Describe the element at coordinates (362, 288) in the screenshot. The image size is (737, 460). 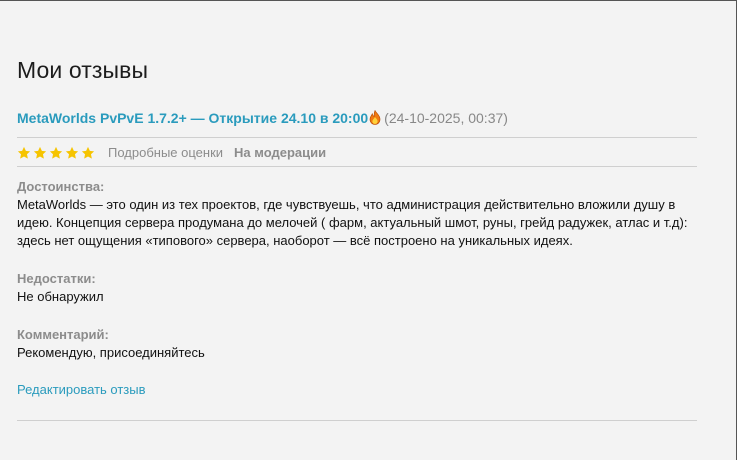
I see `cons-section: Недостатки: Не обнаружил` at that location.